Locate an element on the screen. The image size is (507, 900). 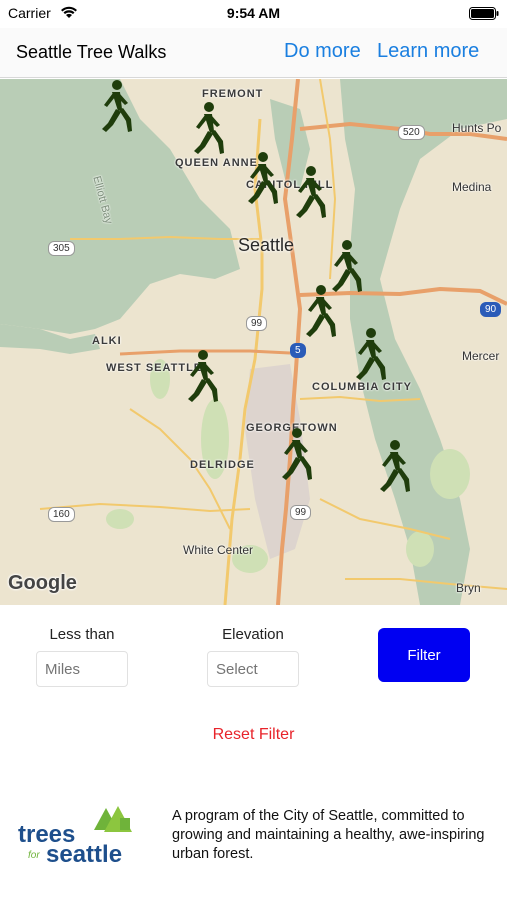
label-fremont: FREMONT is located at coordinates (233, 94).